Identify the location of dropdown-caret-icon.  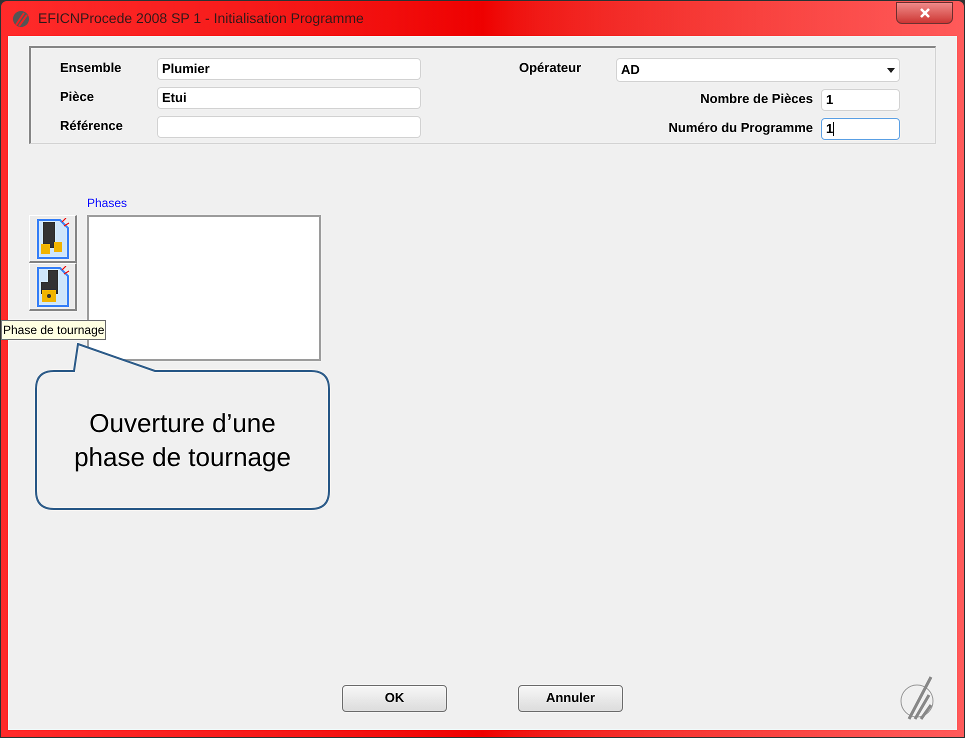
(891, 70).